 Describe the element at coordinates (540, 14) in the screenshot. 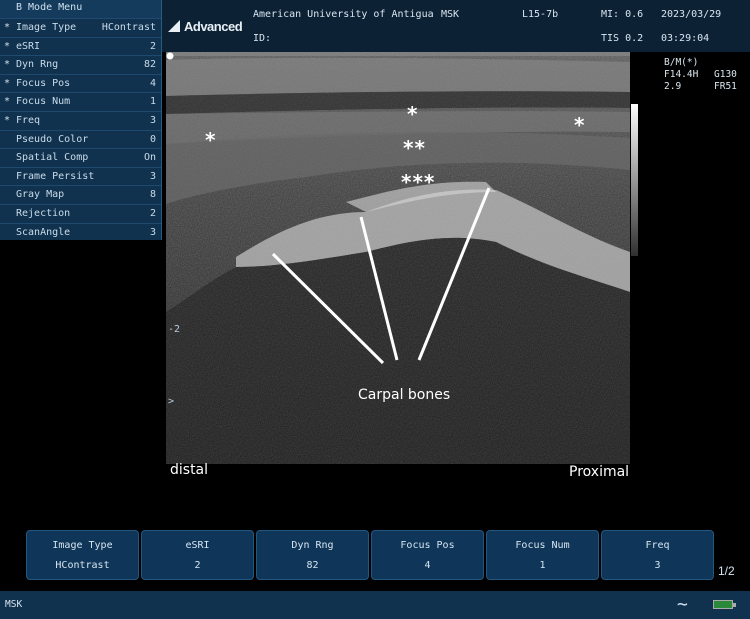

I see `probe-name: L15-7b` at that location.